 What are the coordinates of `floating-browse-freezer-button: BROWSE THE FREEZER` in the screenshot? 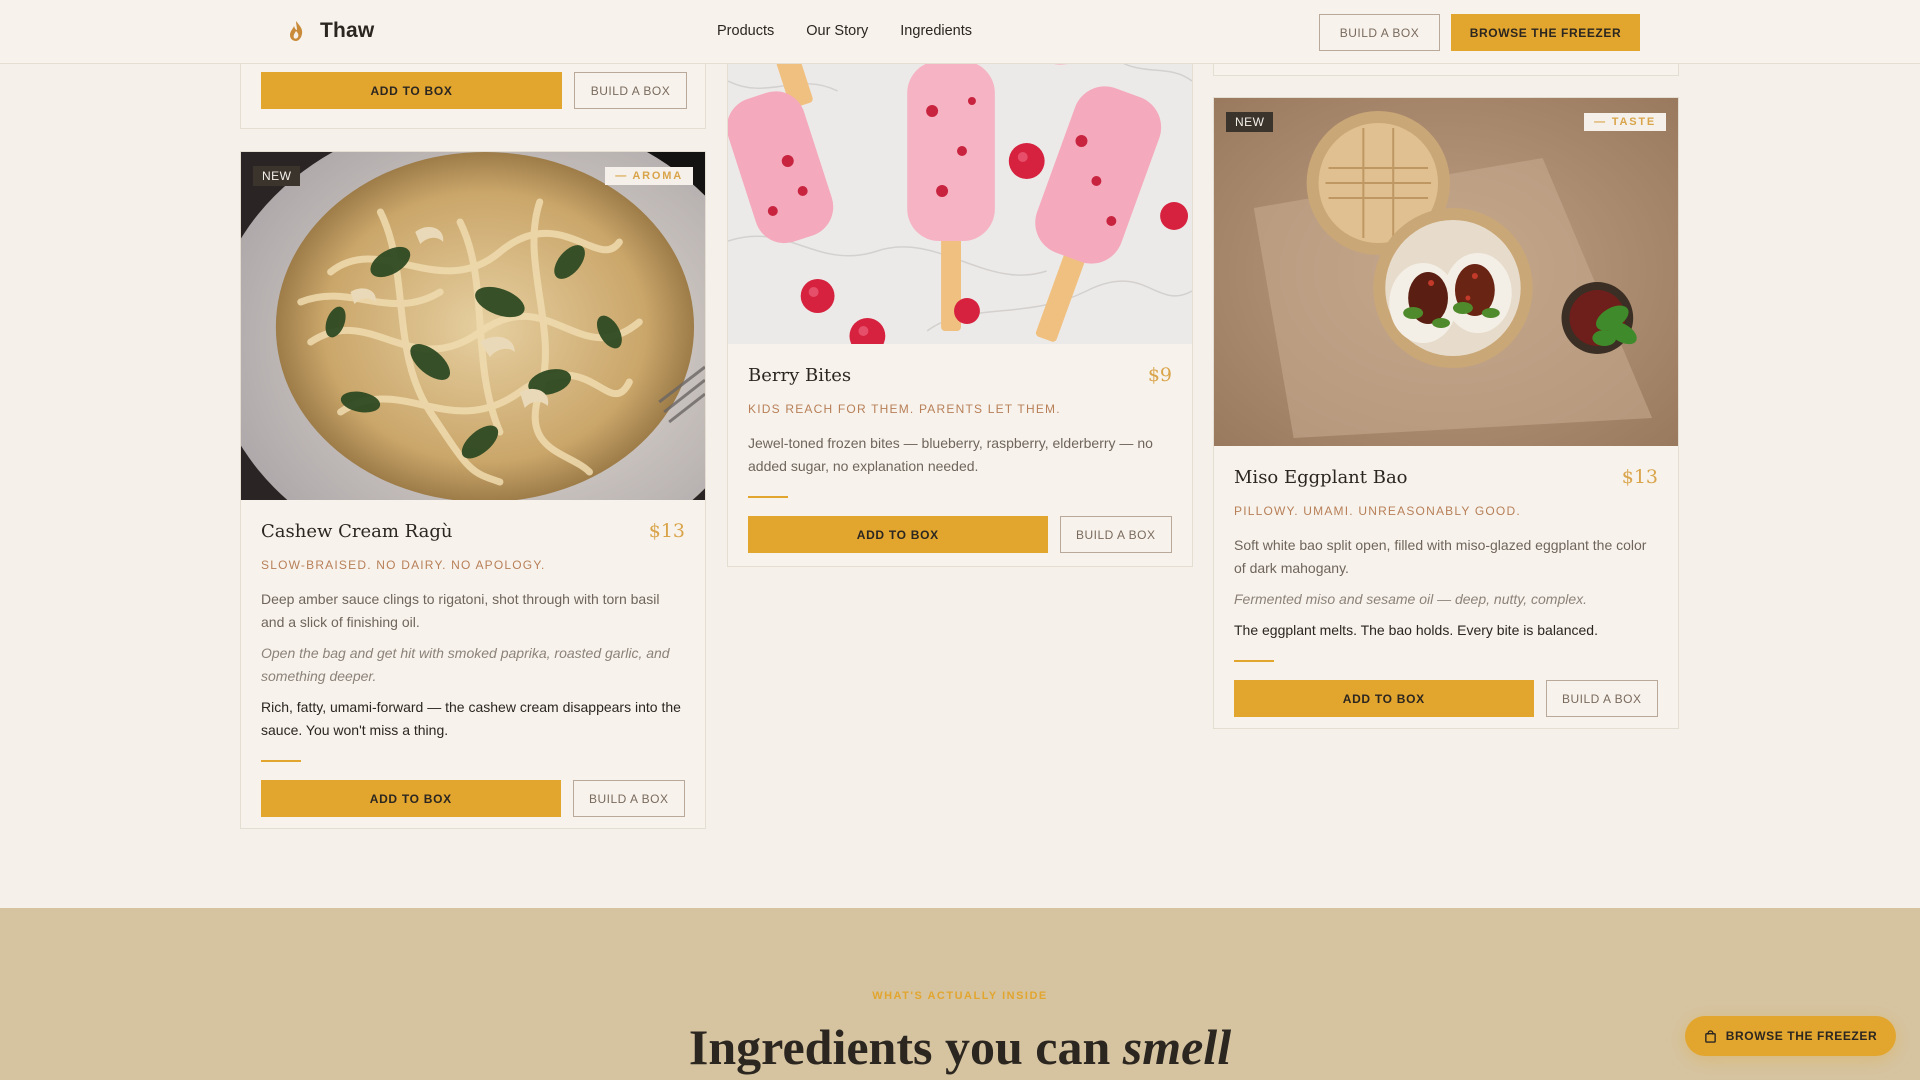 It's located at (1790, 1036).